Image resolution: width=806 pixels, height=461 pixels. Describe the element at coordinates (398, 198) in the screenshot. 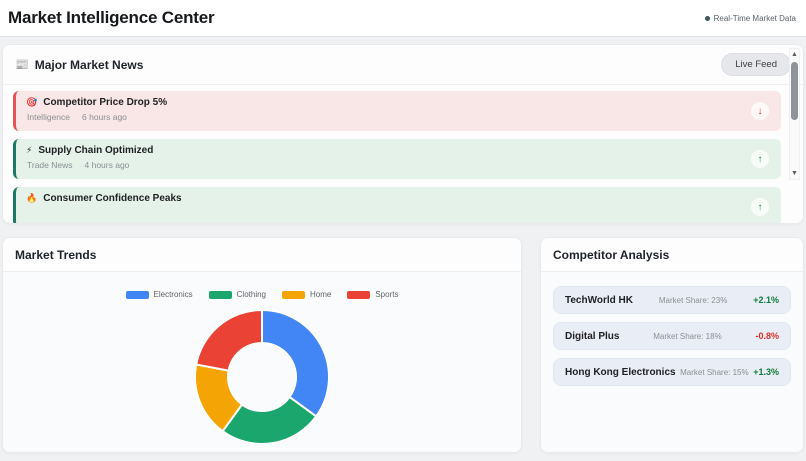

I see `news-item-title-row: 🔥 Consumer Confidence Peaks` at that location.